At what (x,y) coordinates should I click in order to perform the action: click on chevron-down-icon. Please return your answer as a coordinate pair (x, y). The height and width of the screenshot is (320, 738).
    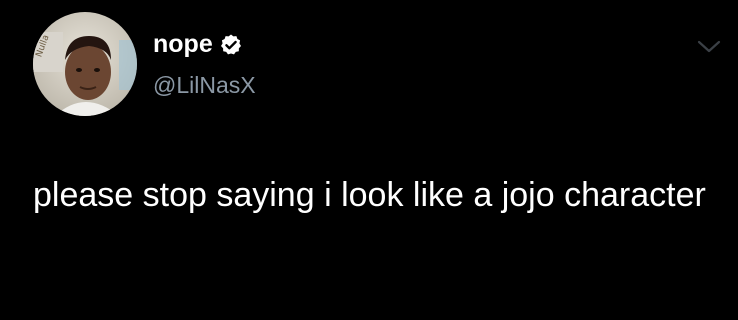
    Looking at the image, I should click on (709, 46).